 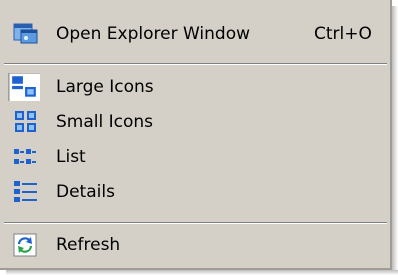 What do you see at coordinates (395, 140) in the screenshot?
I see `menu-shadow-right` at bounding box center [395, 140].